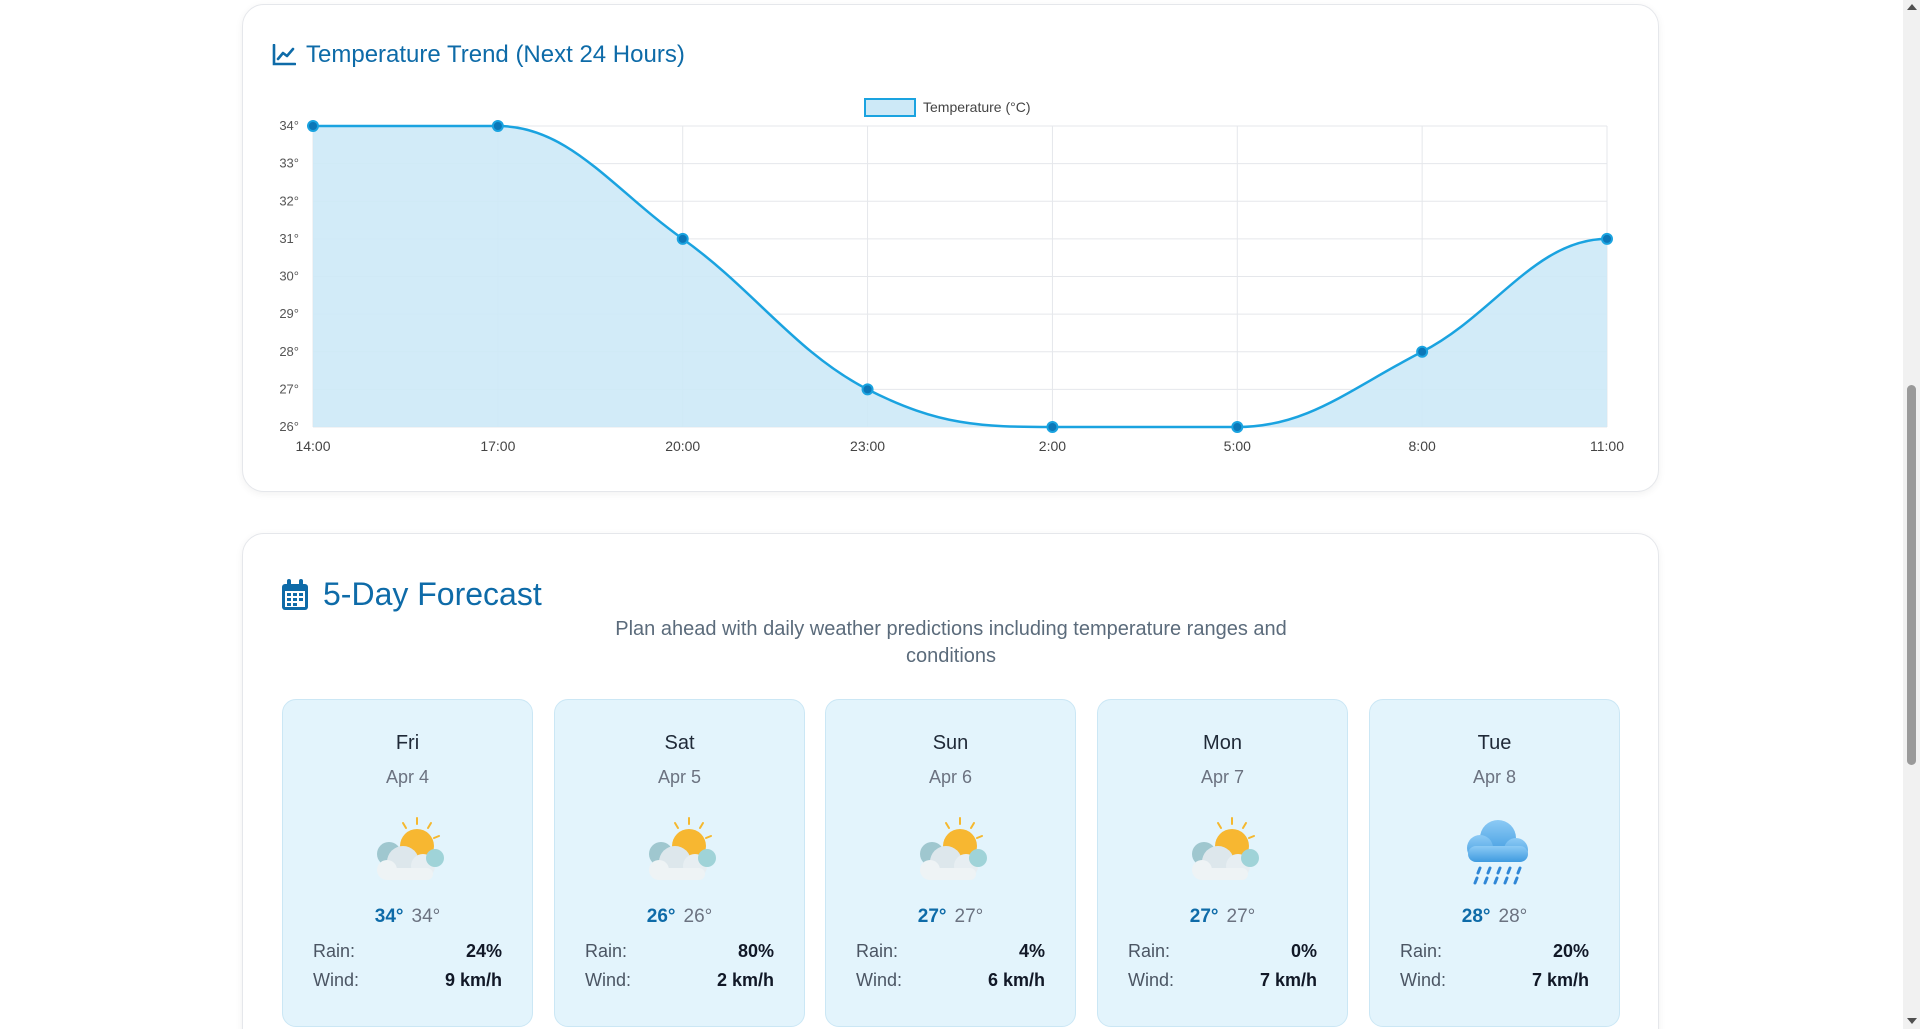 The width and height of the screenshot is (1920, 1029). What do you see at coordinates (1016, 980) in the screenshot?
I see `wind-value: 6 km/h` at bounding box center [1016, 980].